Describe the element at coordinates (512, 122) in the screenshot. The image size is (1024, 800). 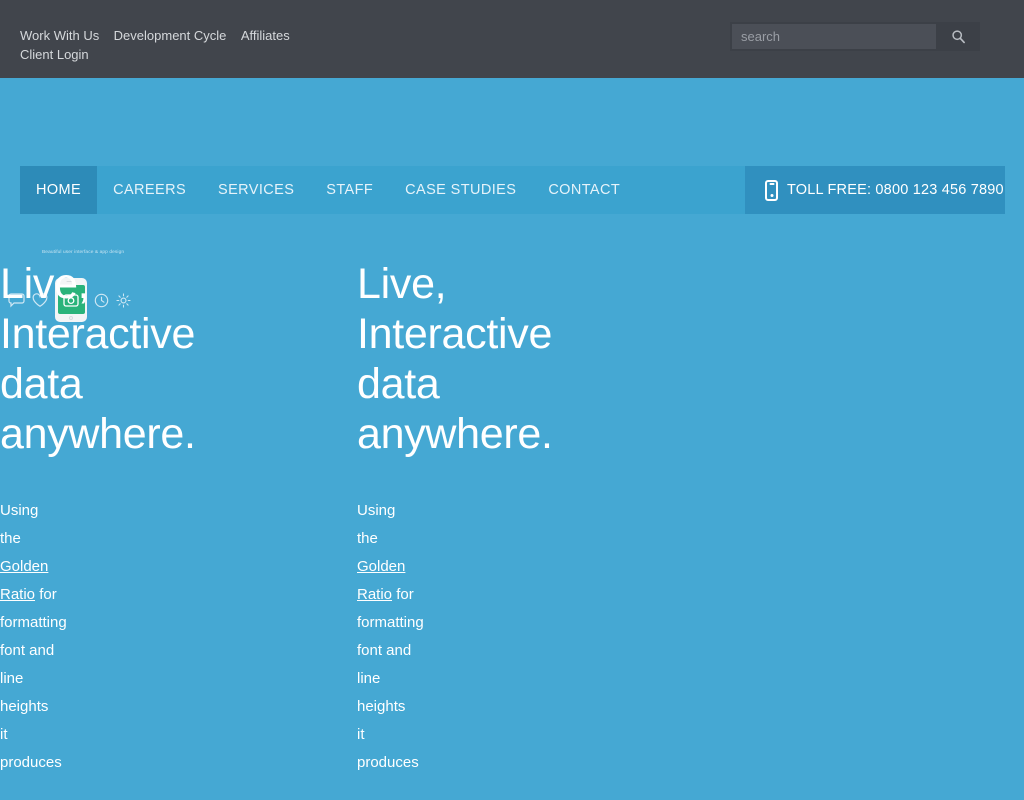
I see `logo-banner` at that location.